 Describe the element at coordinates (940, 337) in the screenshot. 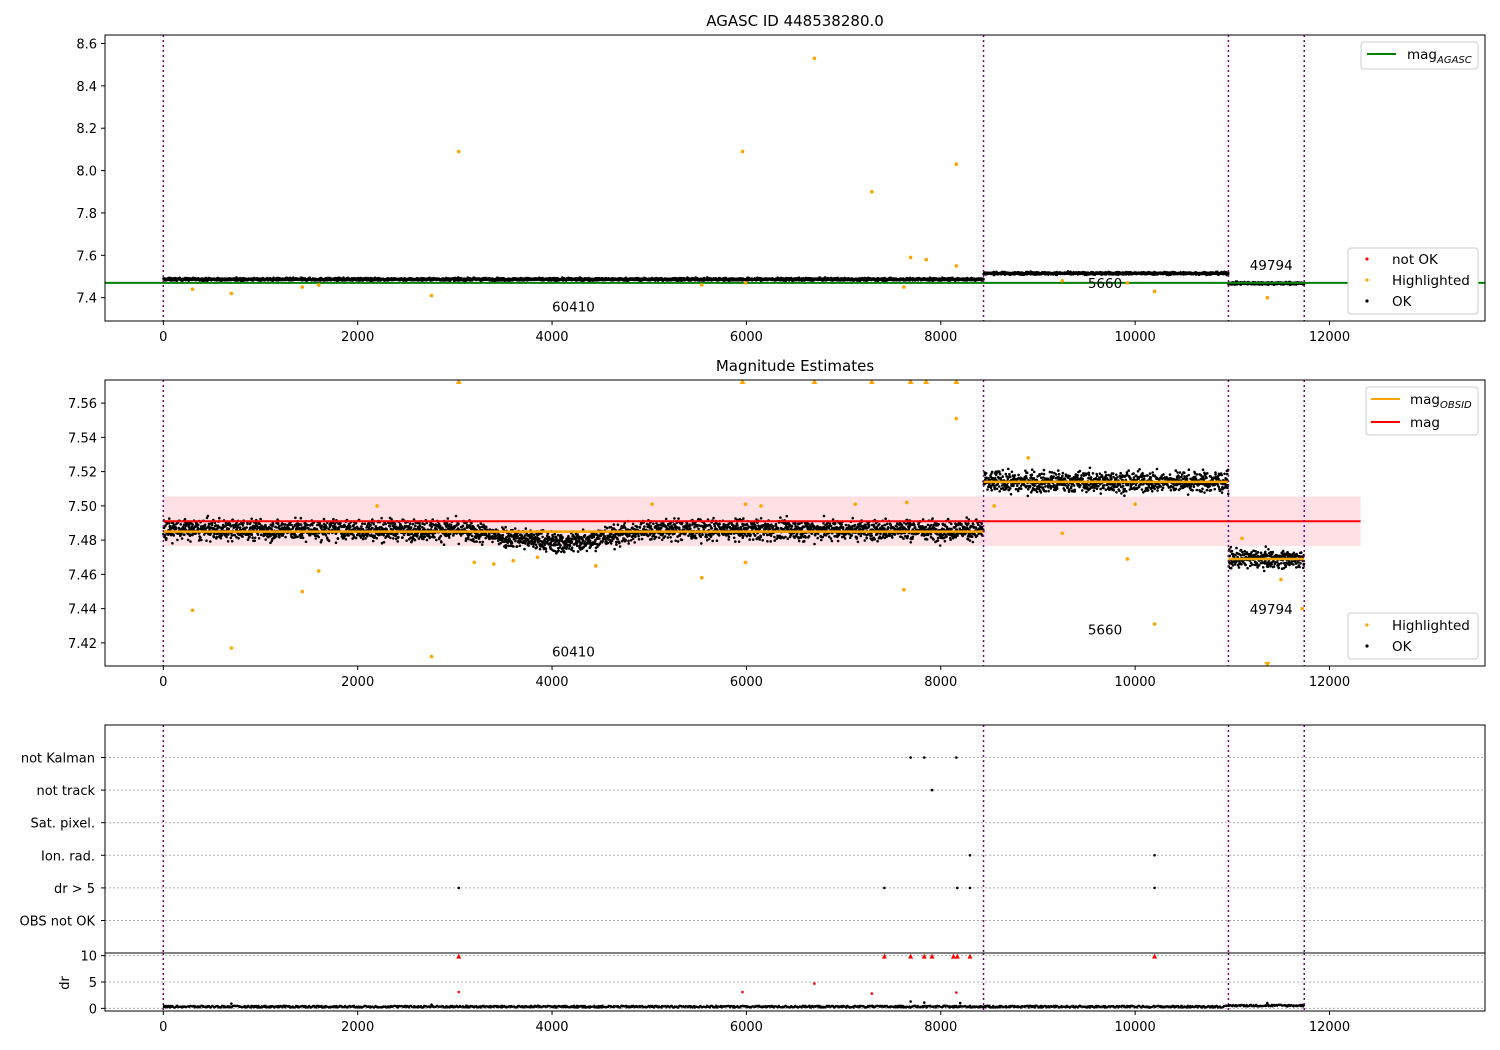

I see `x-tick-label: 8000` at that location.